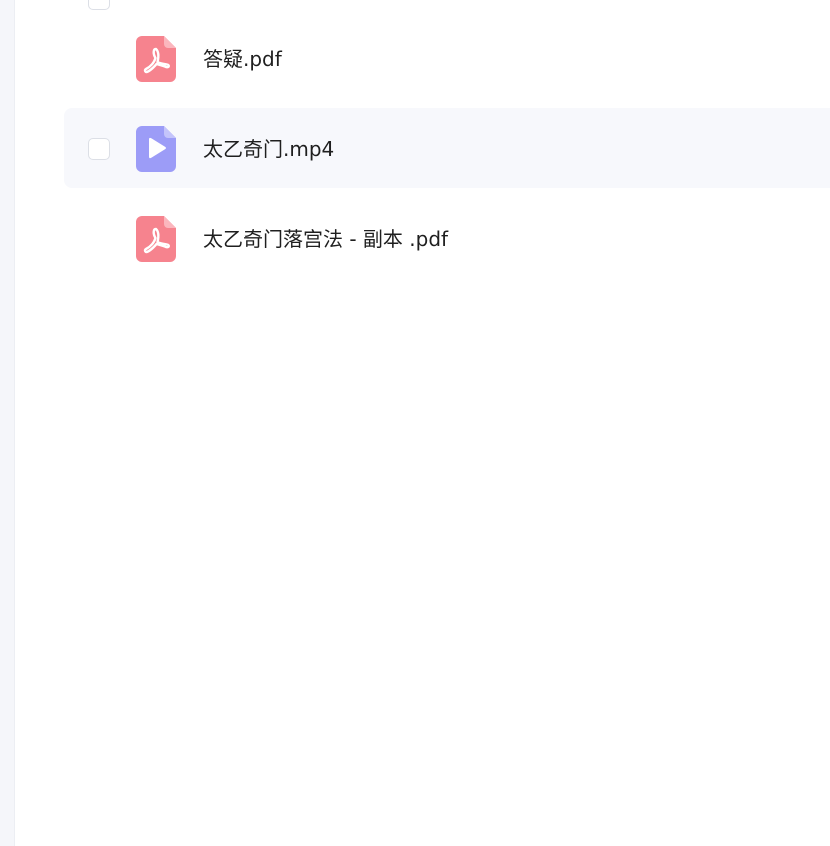  Describe the element at coordinates (447, 58) in the screenshot. I see `file-row-pdf-answers: 答疑.pdf` at that location.